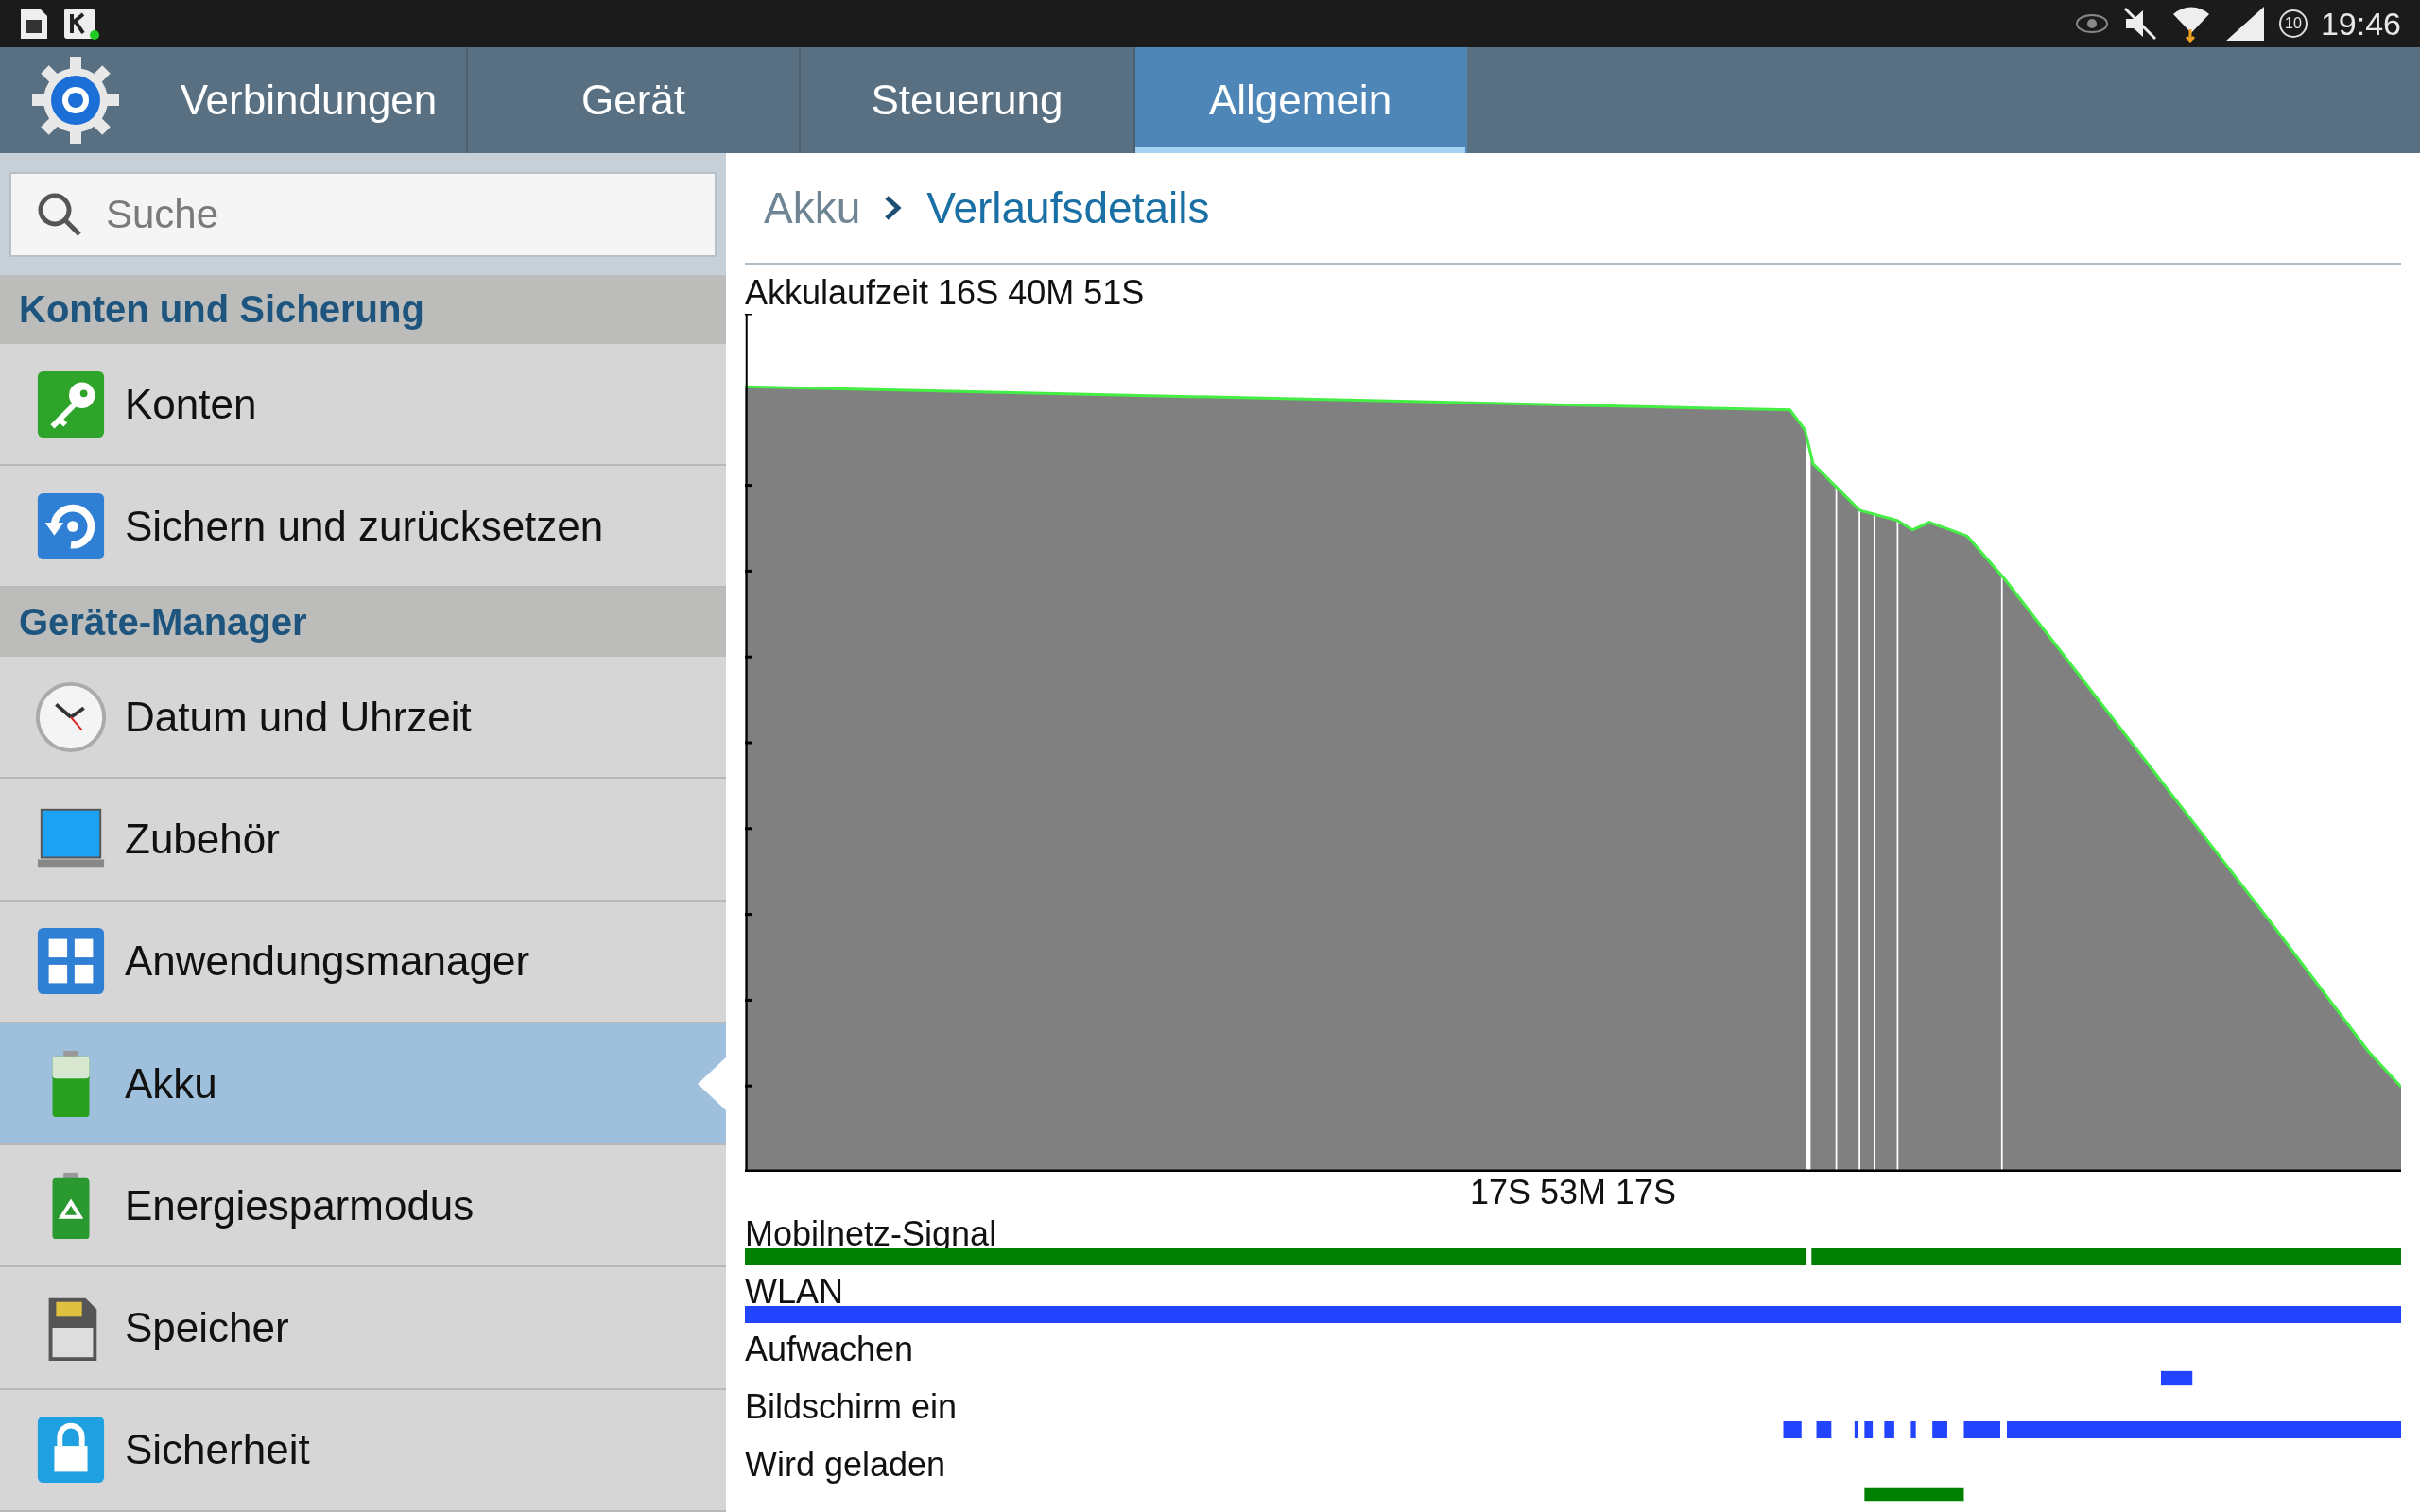 The image size is (2420, 1512). I want to click on search-field: Suche, so click(363, 214).